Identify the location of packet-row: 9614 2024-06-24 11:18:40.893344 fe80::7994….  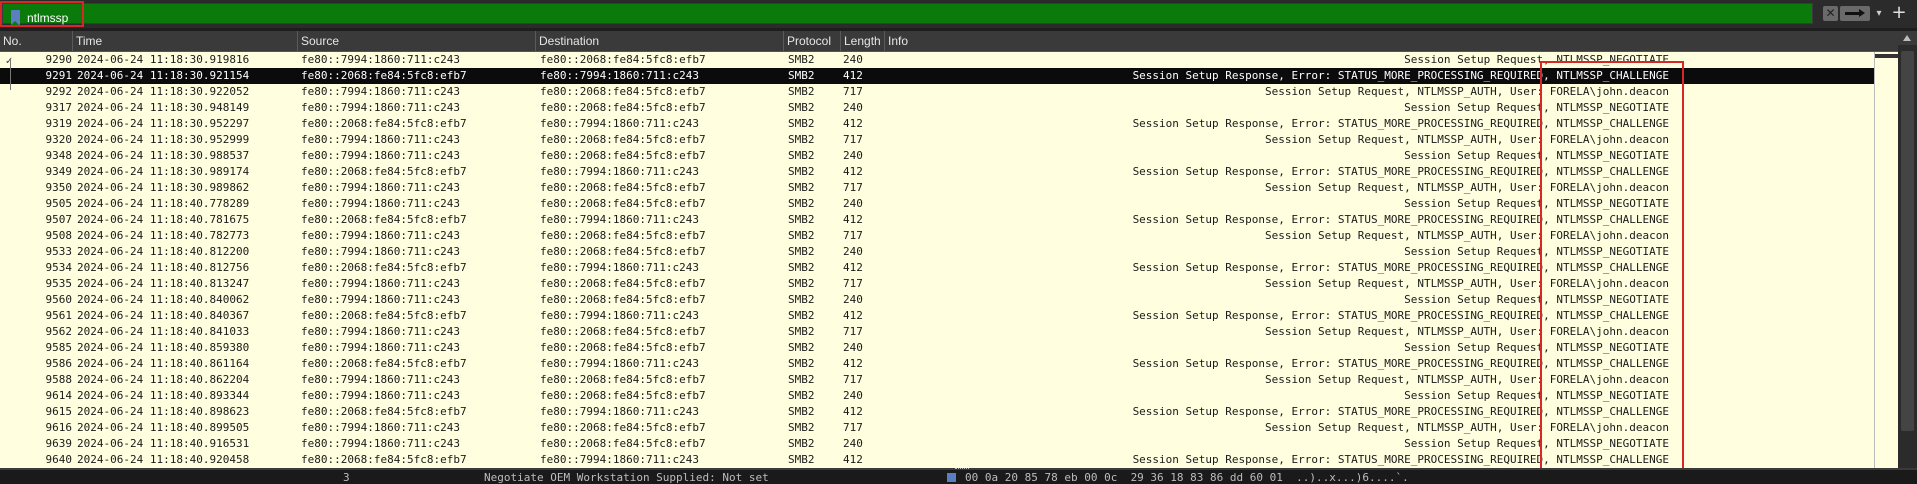
(949, 396).